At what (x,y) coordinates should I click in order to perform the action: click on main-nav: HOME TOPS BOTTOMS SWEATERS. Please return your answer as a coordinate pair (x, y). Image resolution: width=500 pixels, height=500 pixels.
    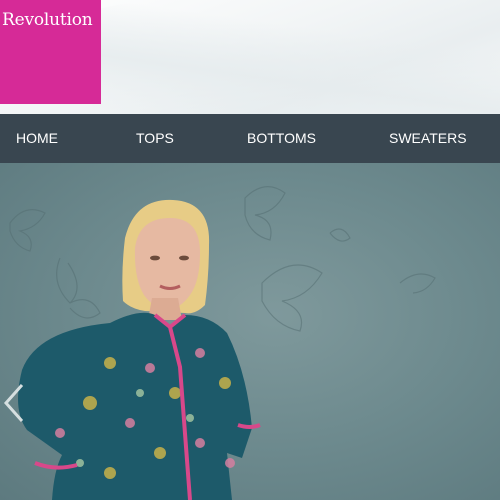
    Looking at the image, I should click on (250, 138).